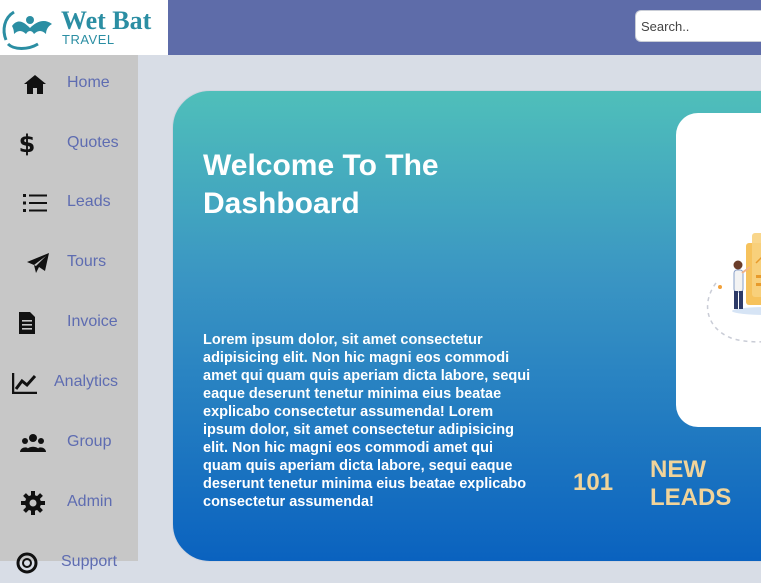 The width and height of the screenshot is (761, 583). Describe the element at coordinates (25, 383) in the screenshot. I see `chart-line-icon` at that location.